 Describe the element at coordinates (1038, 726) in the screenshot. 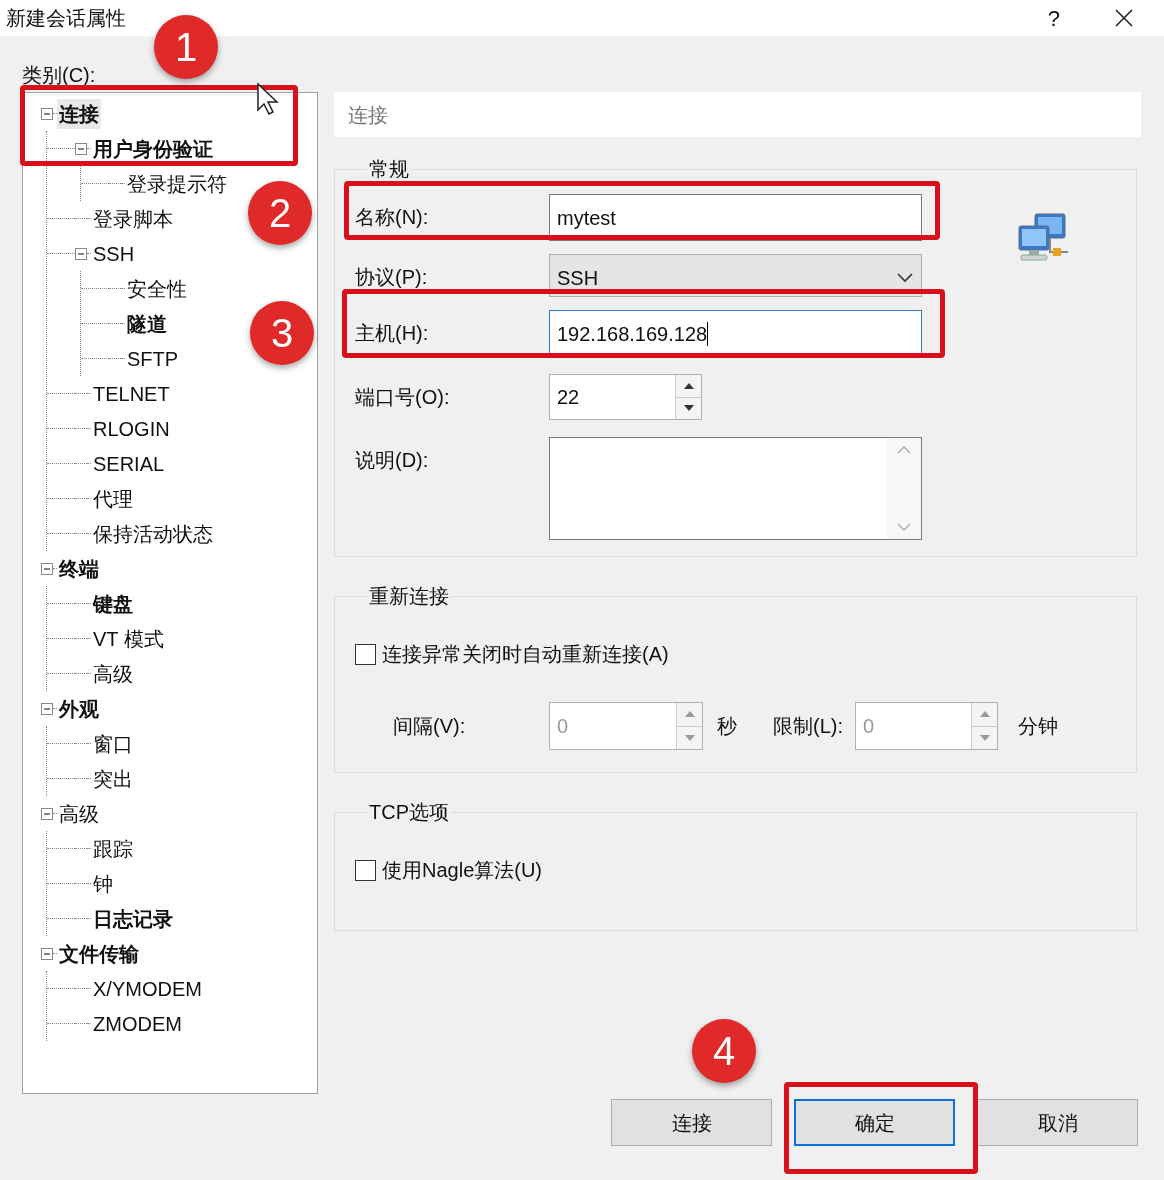

I see `unit-label: 分钟` at that location.